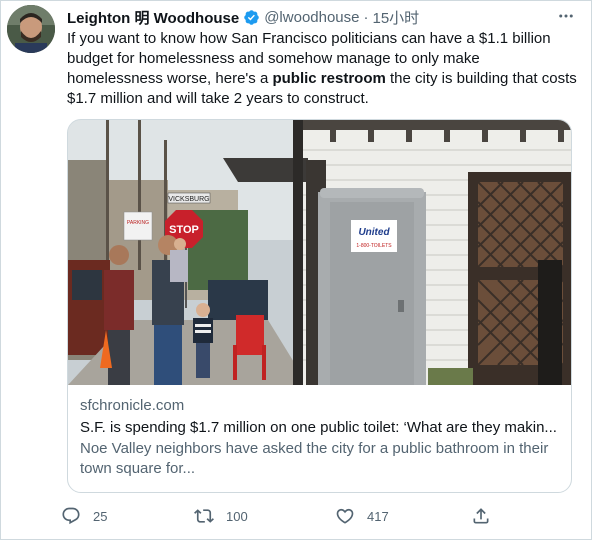  Describe the element at coordinates (311, 17) in the screenshot. I see `author-handle: @lwoodhouse` at that location.